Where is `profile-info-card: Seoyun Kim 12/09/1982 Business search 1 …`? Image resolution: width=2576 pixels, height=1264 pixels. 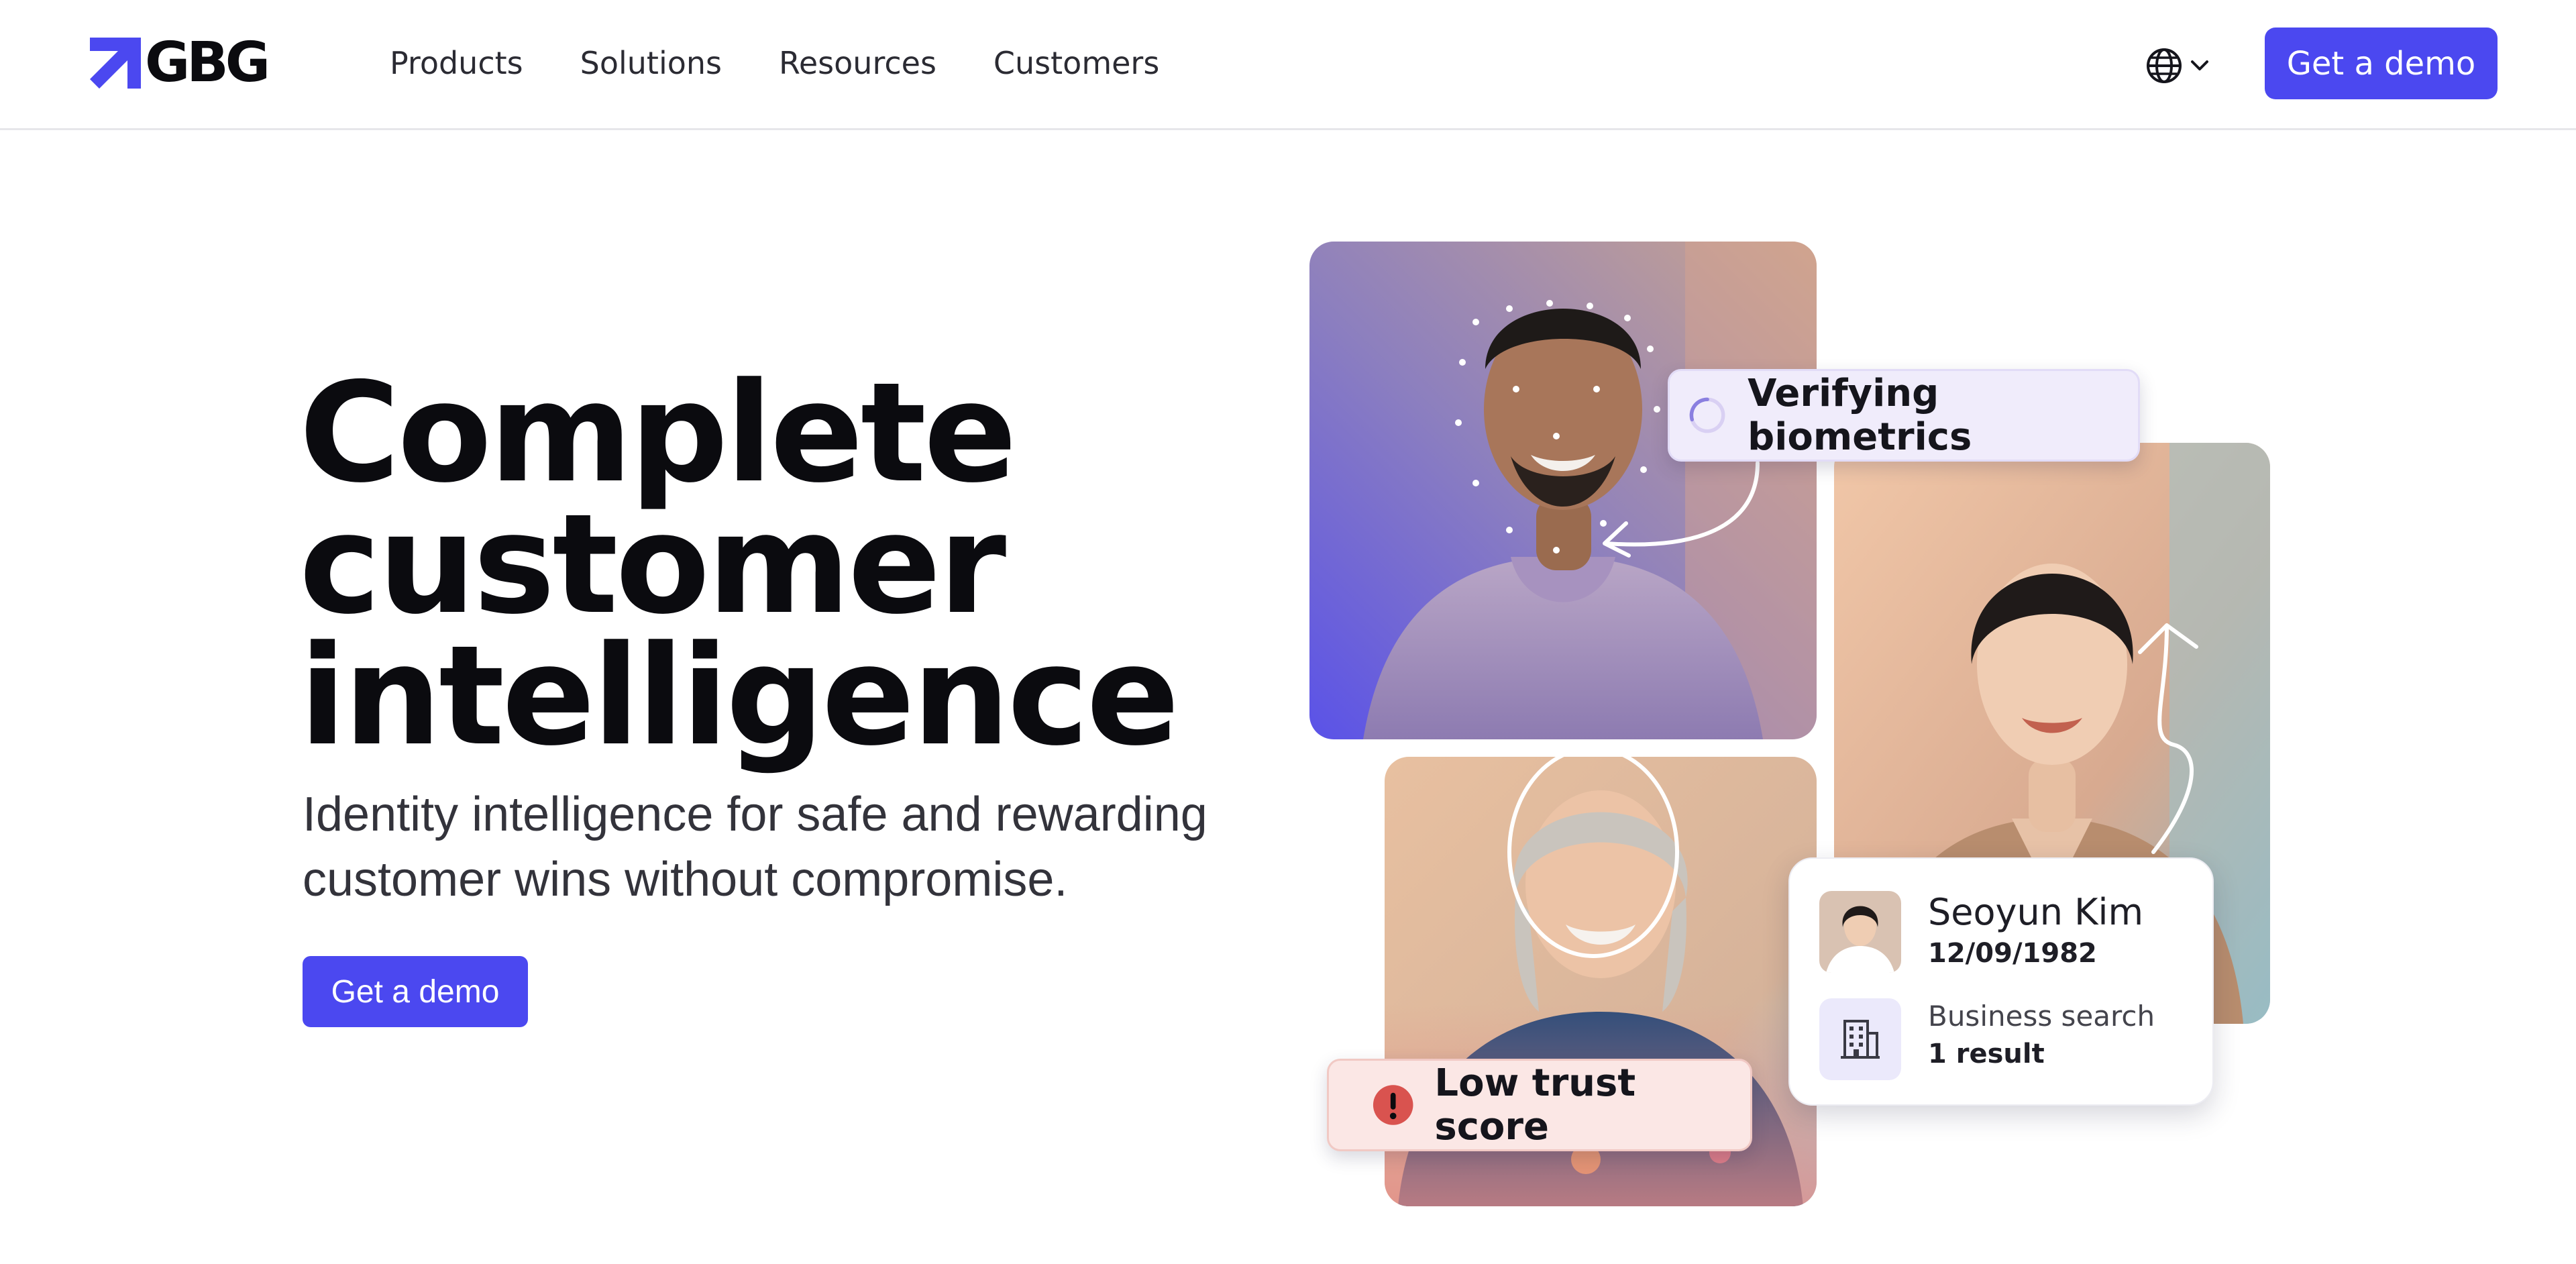
profile-info-card: Seoyun Kim 12/09/1982 Business search 1 … is located at coordinates (2001, 981).